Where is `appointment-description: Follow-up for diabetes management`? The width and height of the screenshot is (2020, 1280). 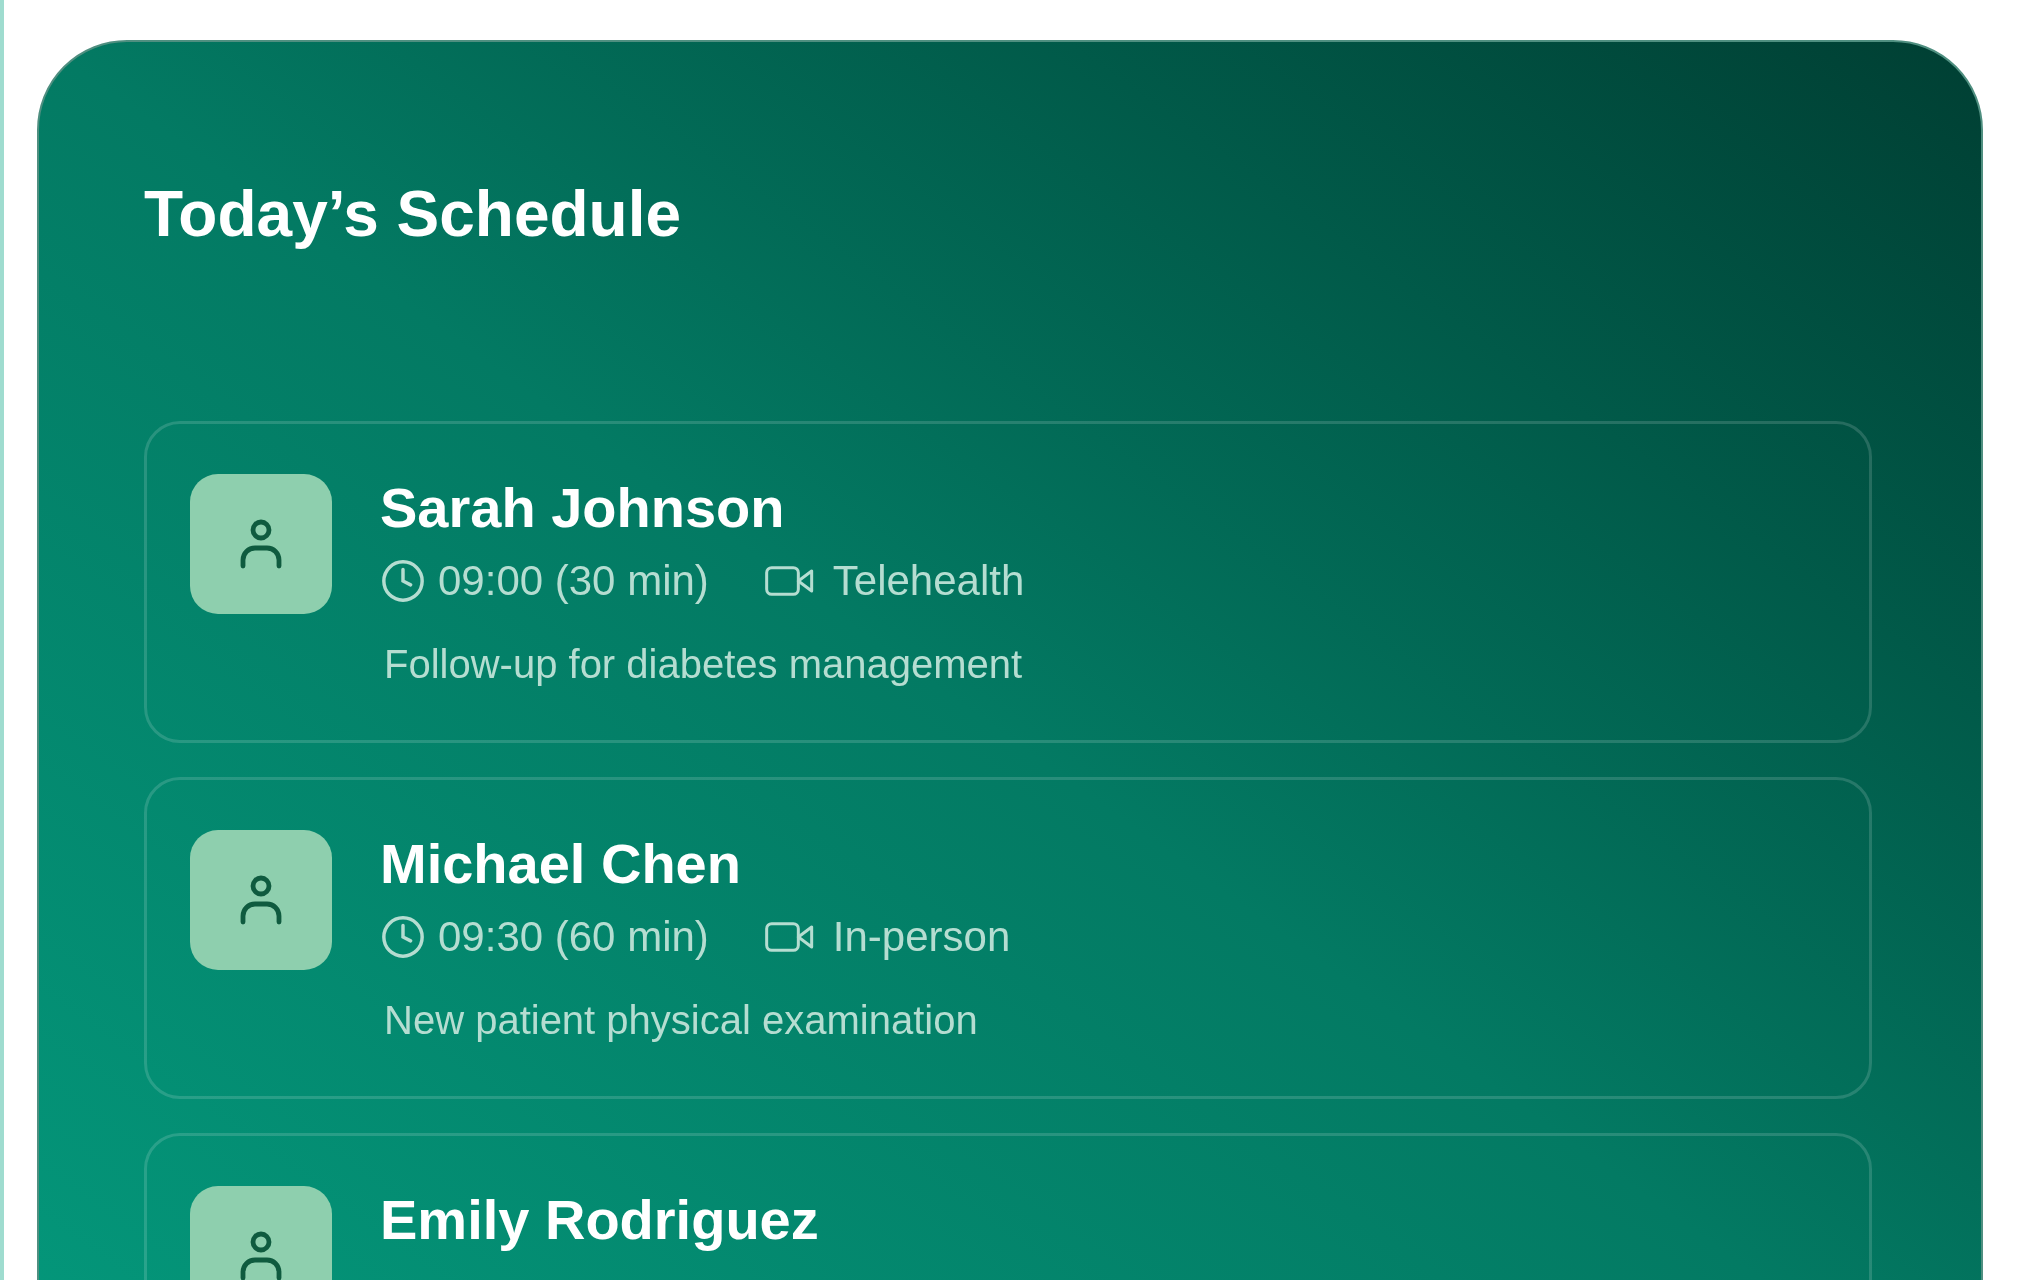 appointment-description: Follow-up for diabetes management is located at coordinates (704, 664).